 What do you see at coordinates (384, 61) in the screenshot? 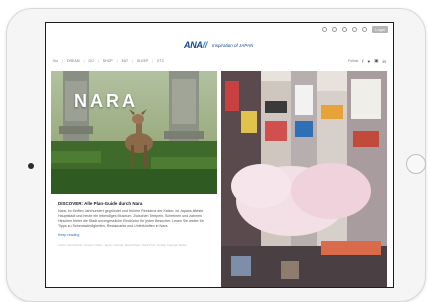
I see `linkedin-icon: in` at bounding box center [384, 61].